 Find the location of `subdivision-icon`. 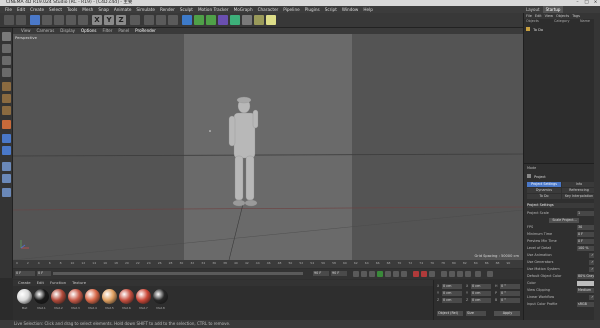

subdivision-icon is located at coordinates (211, 20).